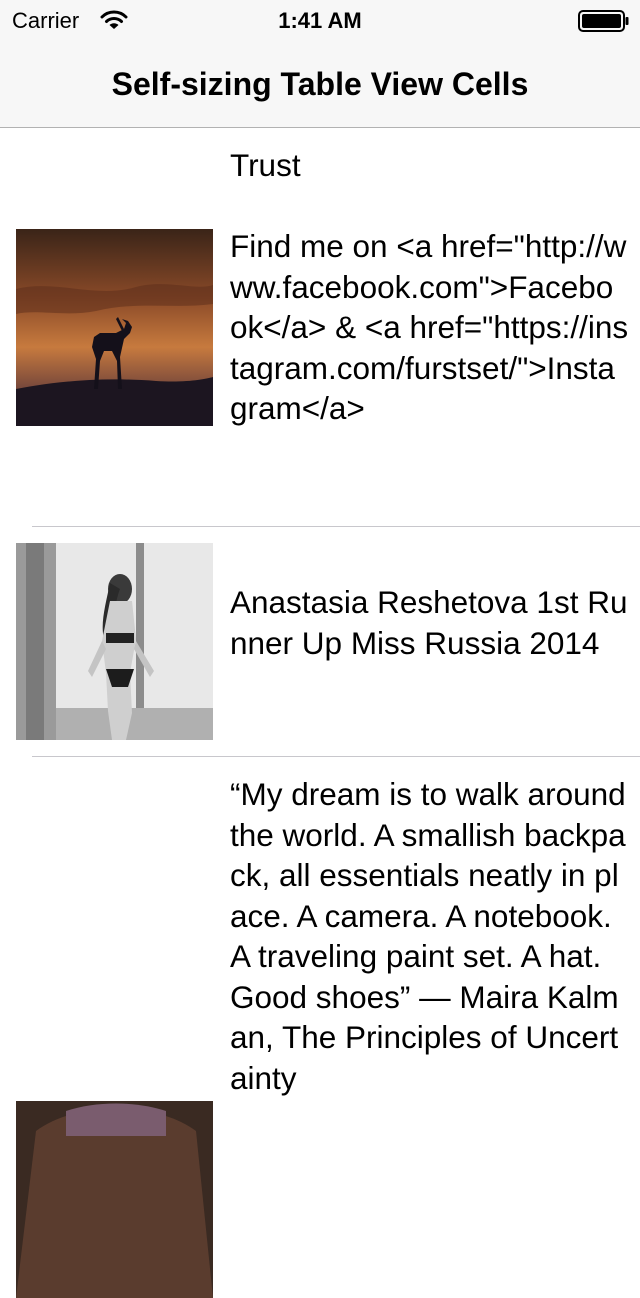  What do you see at coordinates (265, 165) in the screenshot?
I see `cell-text: Trust` at bounding box center [265, 165].